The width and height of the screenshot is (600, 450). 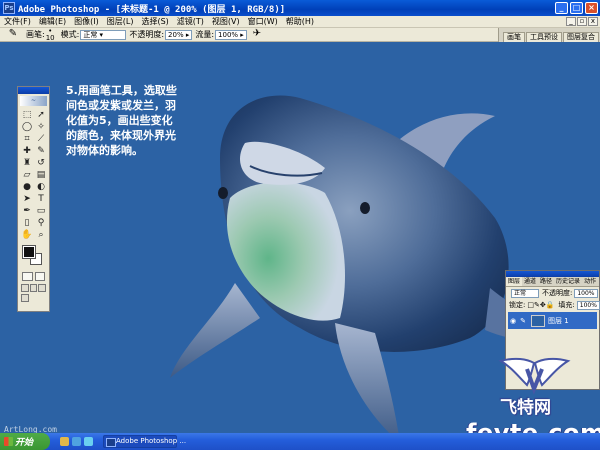 What do you see at coordinates (41, 235) in the screenshot?
I see `zoom-tool-icon: ⌕` at bounding box center [41, 235].